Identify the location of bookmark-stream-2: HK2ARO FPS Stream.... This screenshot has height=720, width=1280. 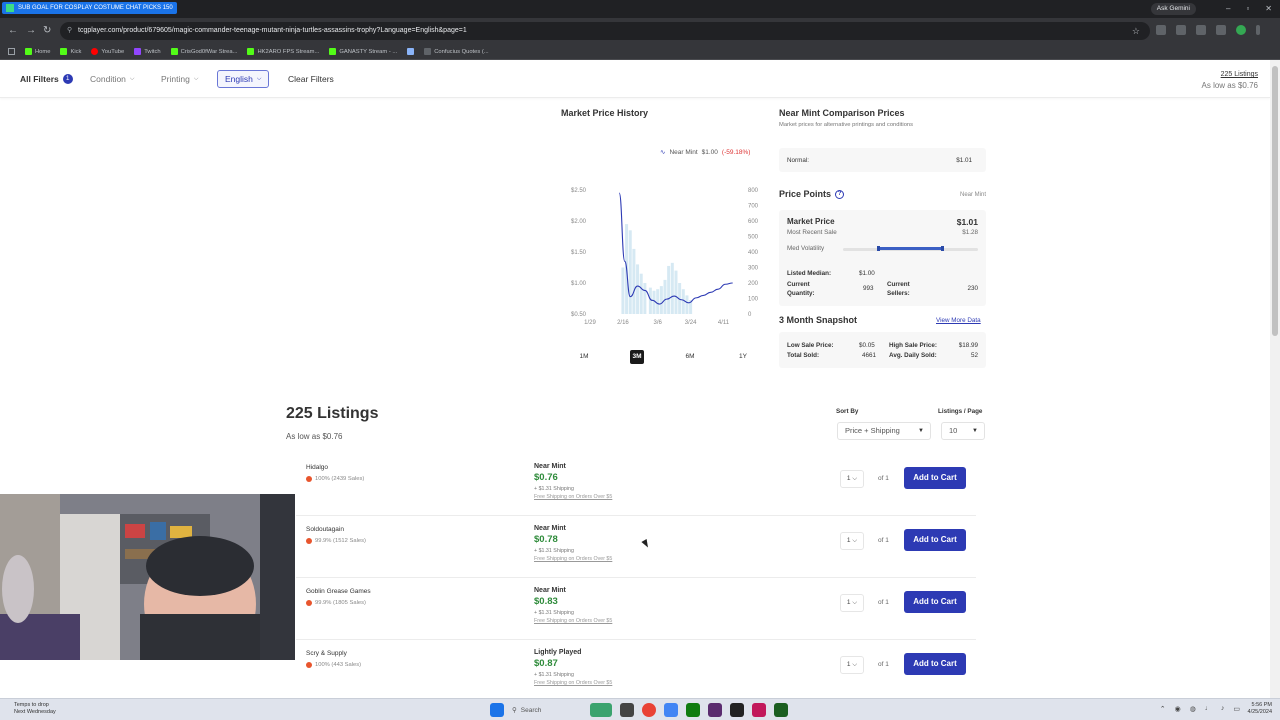
(283, 51).